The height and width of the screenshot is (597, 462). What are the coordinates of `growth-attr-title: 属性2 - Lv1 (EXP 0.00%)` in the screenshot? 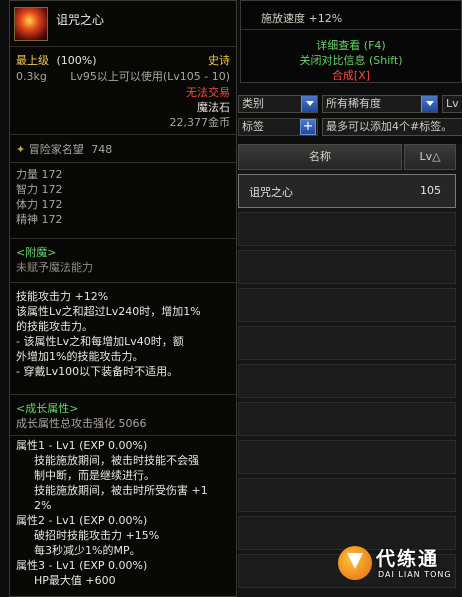 It's located at (82, 520).